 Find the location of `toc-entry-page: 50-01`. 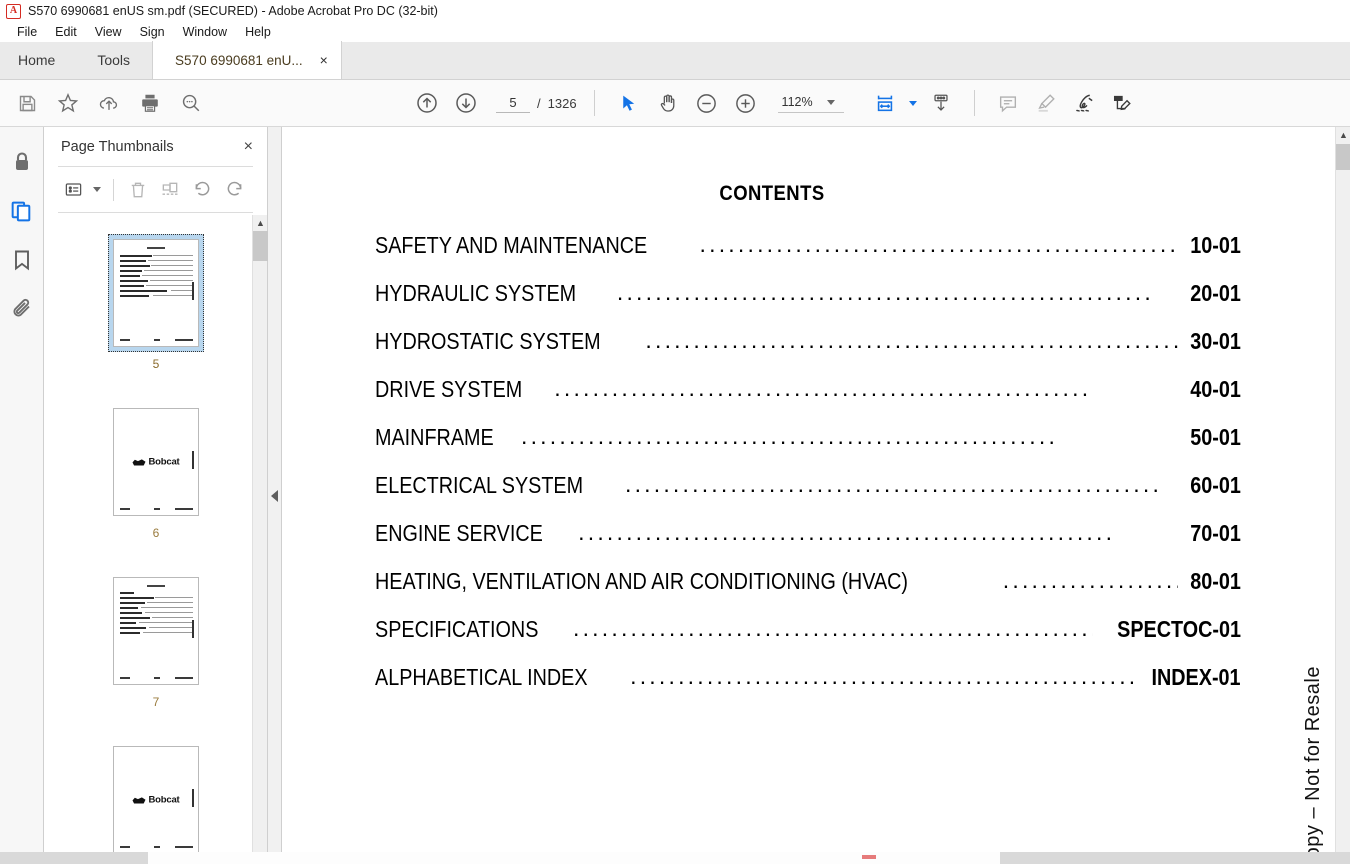

toc-entry-page: 50-01 is located at coordinates (1215, 437).